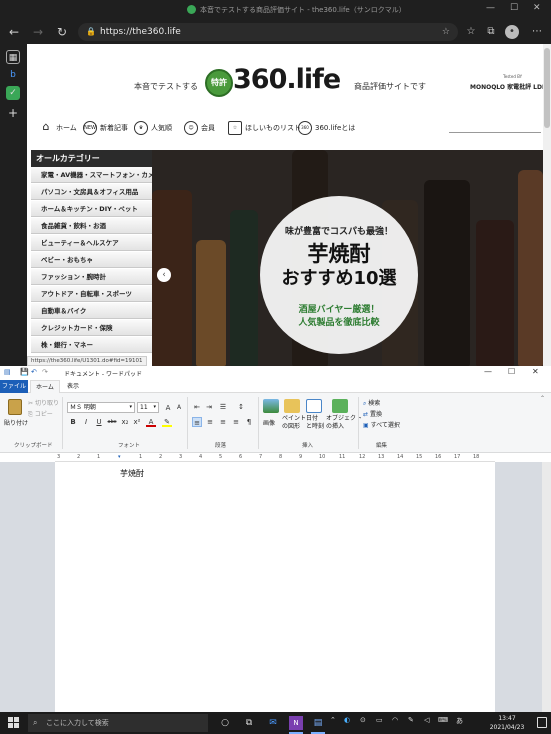  Describe the element at coordinates (91, 277) in the screenshot. I see `category-item: ファッション・腕時計` at that location.